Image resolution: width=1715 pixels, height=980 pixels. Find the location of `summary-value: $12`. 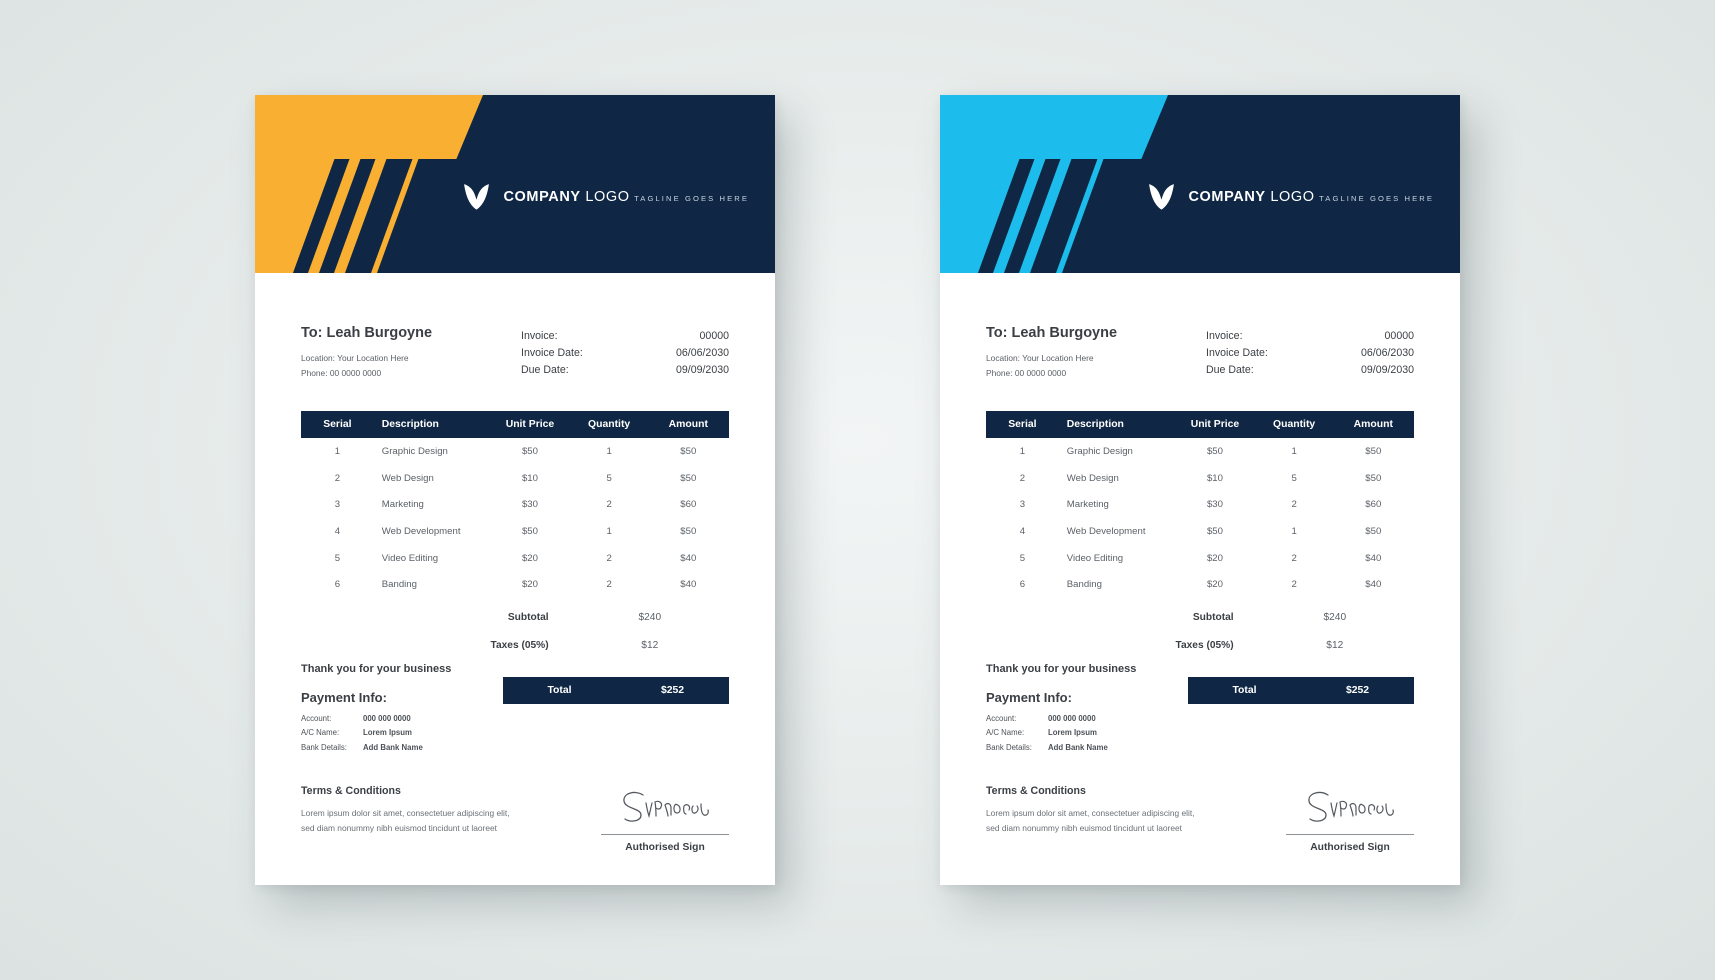

summary-value: $12 is located at coordinates (650, 645).